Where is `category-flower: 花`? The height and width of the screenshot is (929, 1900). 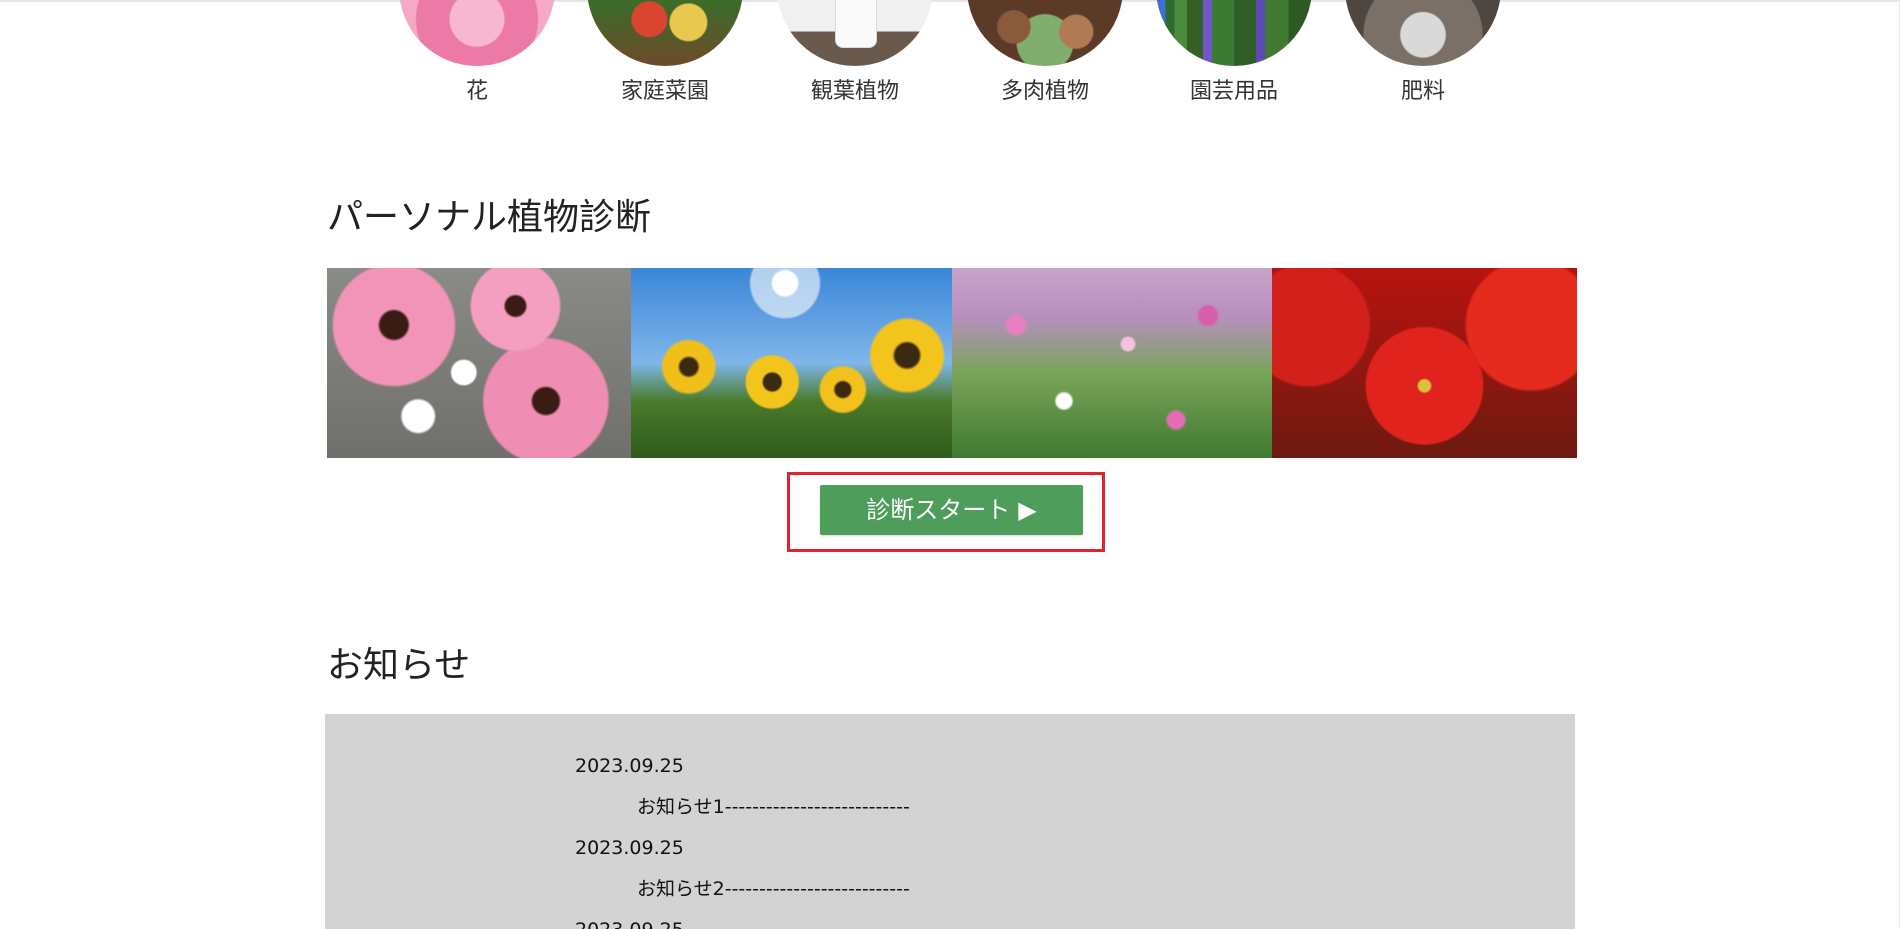
category-flower: 花 is located at coordinates (477, 53).